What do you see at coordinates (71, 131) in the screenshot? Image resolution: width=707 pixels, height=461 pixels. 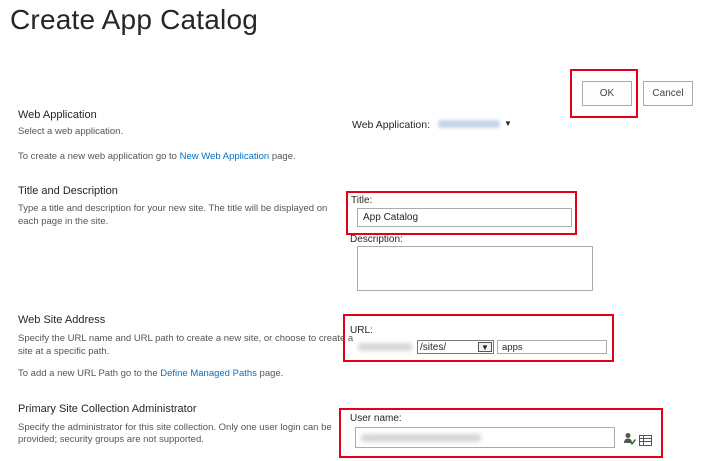 I see `web-application-section-desc: Select a web application.` at bounding box center [71, 131].